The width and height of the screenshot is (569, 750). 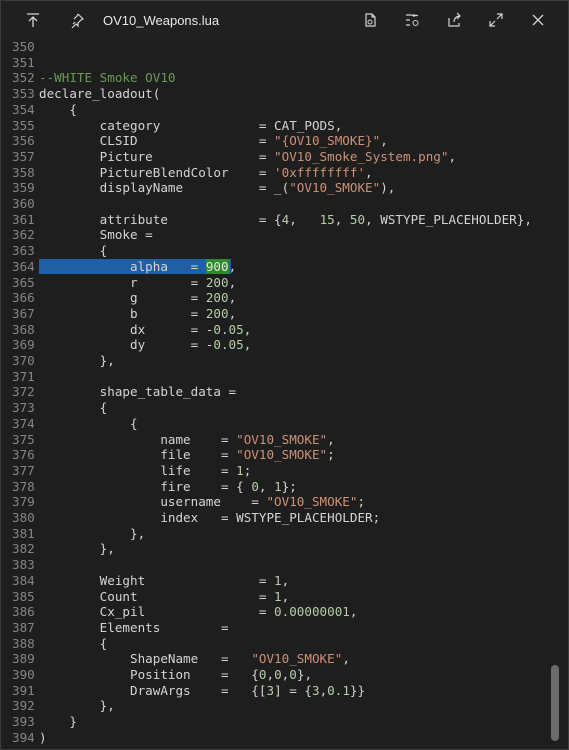 I want to click on code-token: Count =, so click(x=157, y=596).